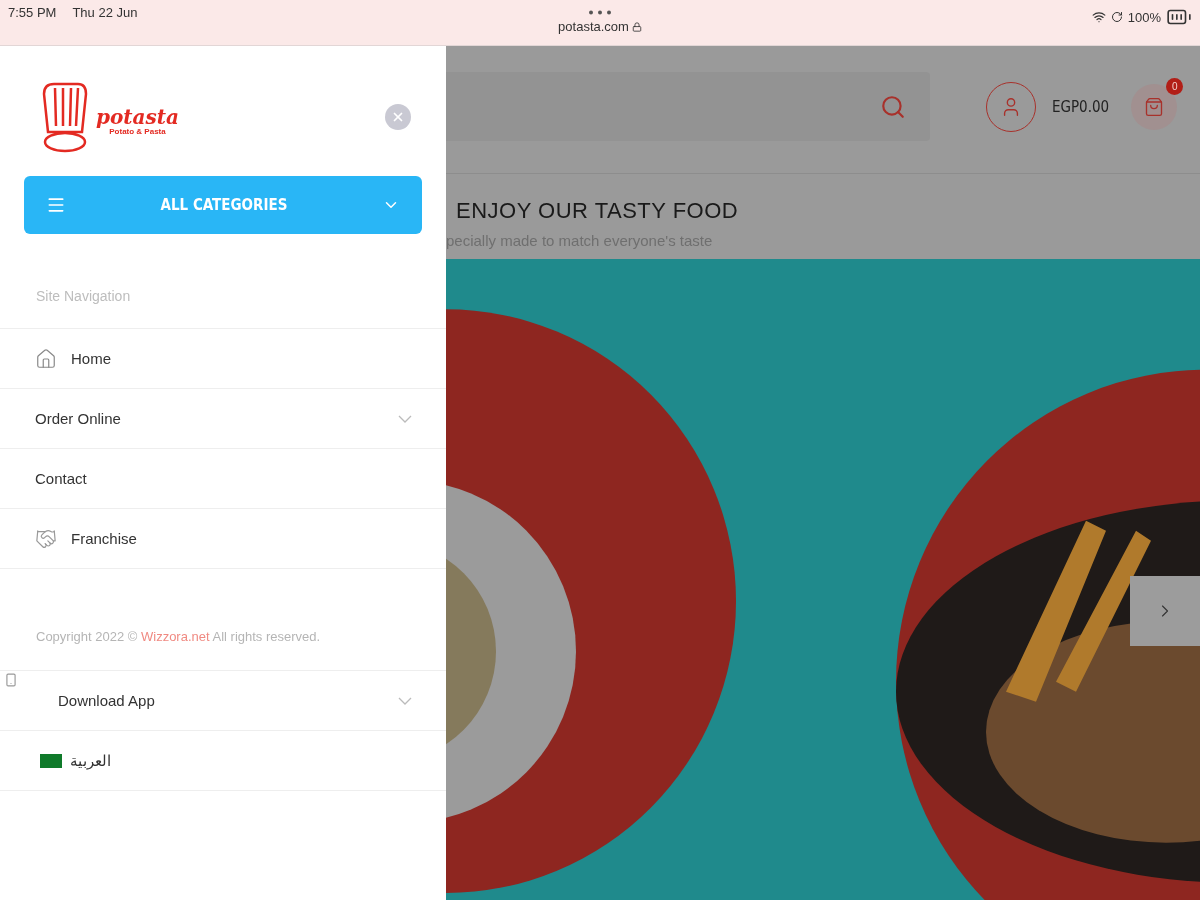 Image resolution: width=1200 pixels, height=900 pixels. I want to click on brand-name: potasta, so click(137, 116).